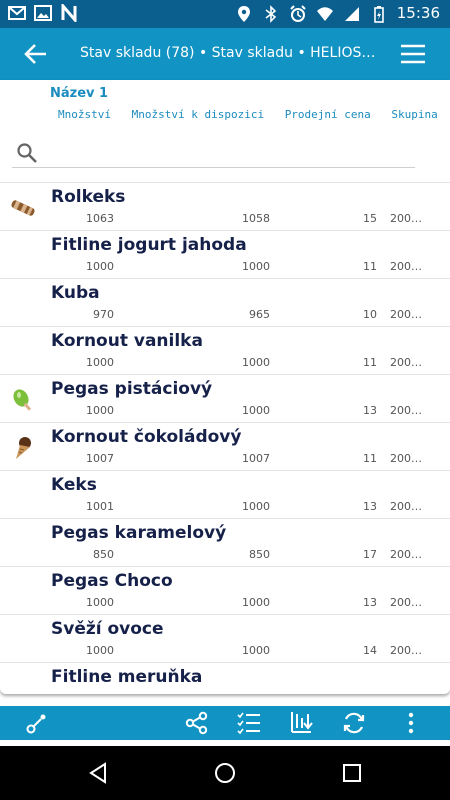 This screenshot has height=800, width=450. I want to click on item-price: 10, so click(370, 314).